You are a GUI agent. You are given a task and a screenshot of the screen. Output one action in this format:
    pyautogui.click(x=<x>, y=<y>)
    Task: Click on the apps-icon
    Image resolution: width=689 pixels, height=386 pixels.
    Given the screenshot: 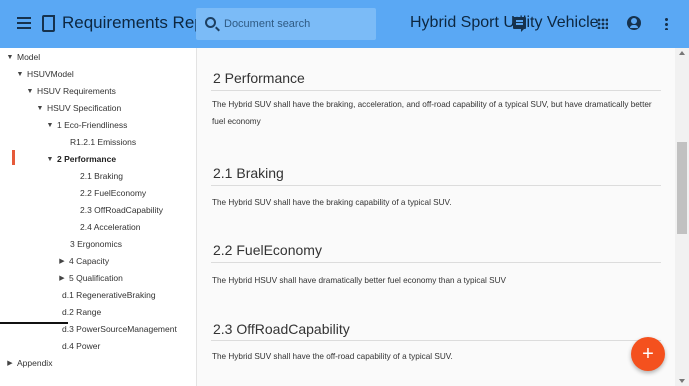 What is the action you would take?
    pyautogui.click(x=602, y=23)
    